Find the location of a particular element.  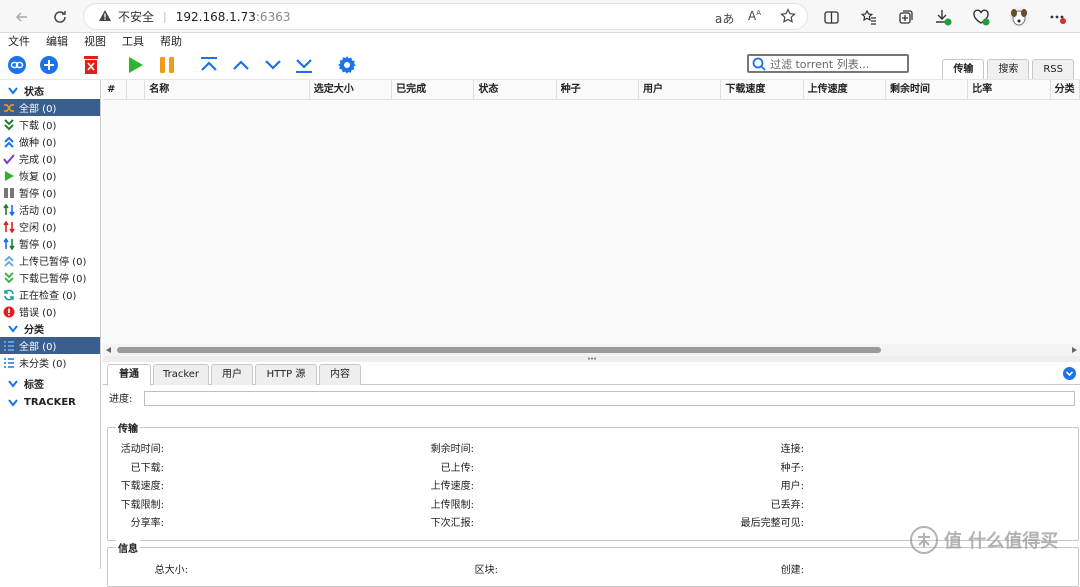

tab-general: 普通 is located at coordinates (129, 375).